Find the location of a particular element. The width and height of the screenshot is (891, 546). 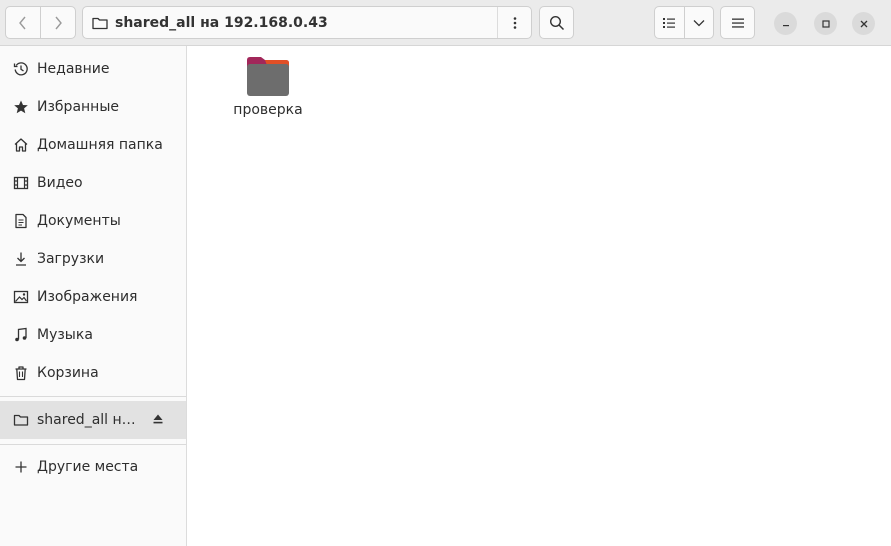

path-crumb: shared_all на 192.168.0.43 is located at coordinates (290, 22).